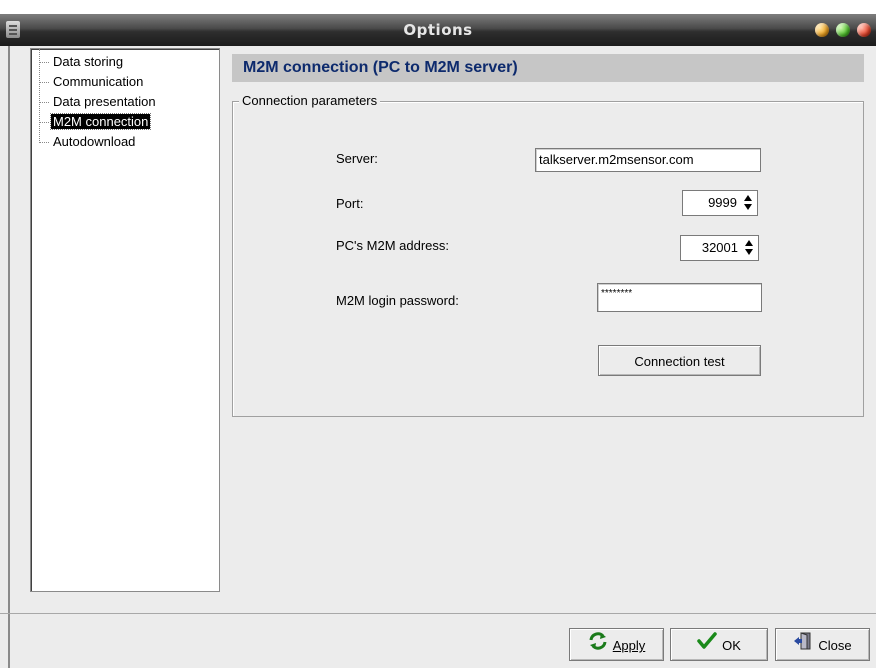 The width and height of the screenshot is (876, 668). I want to click on title-bar: Options, so click(438, 30).